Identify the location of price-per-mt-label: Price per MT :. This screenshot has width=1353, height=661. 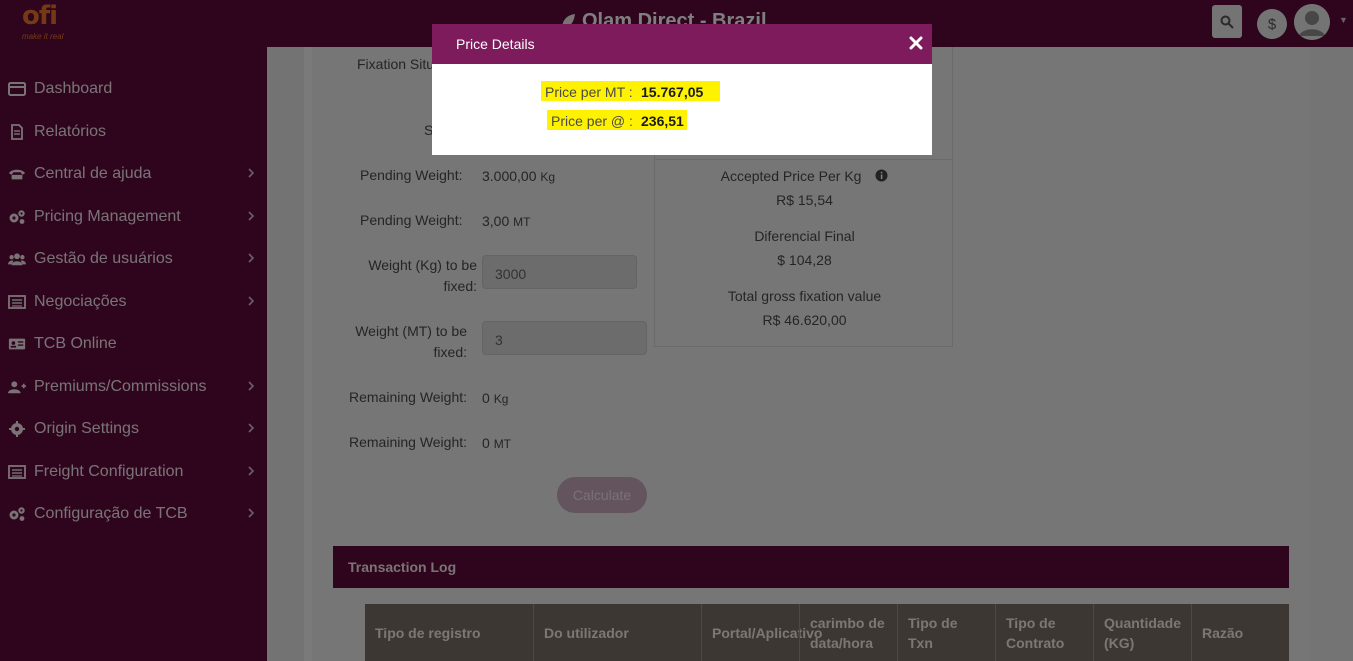
(589, 92).